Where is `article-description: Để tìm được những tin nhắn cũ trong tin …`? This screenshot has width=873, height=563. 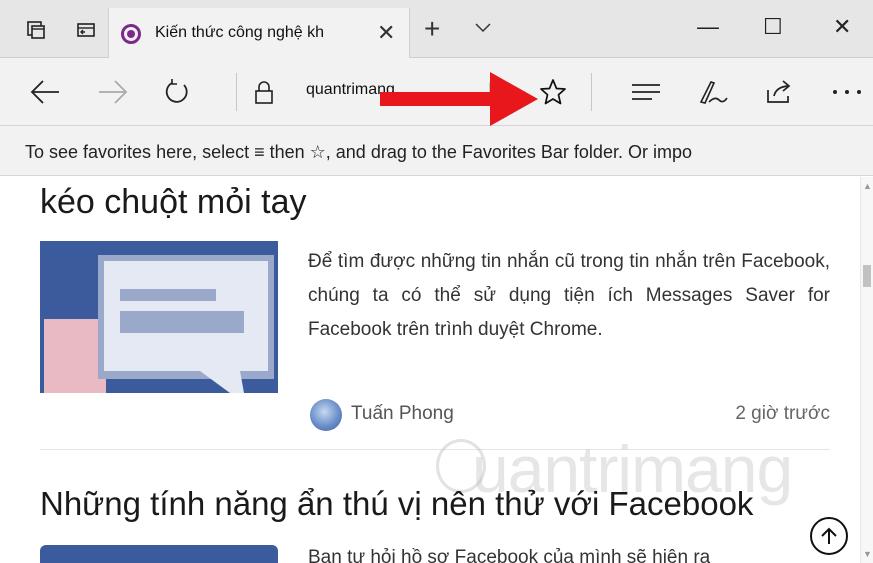
article-description: Để tìm được những tin nhắn cũ trong tin … is located at coordinates (569, 295).